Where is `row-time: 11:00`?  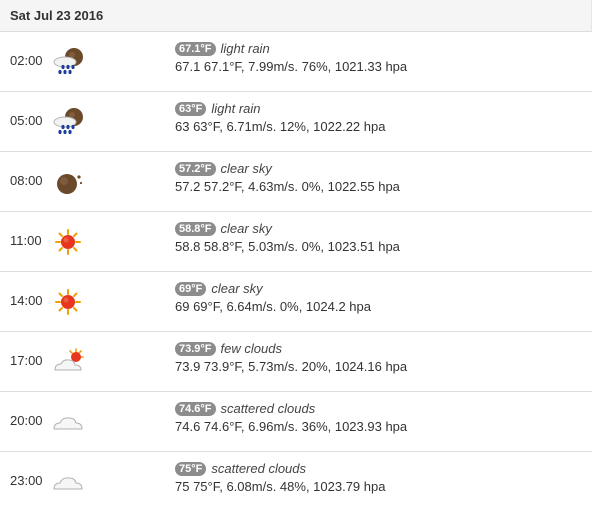 row-time: 11:00 is located at coordinates (26, 240).